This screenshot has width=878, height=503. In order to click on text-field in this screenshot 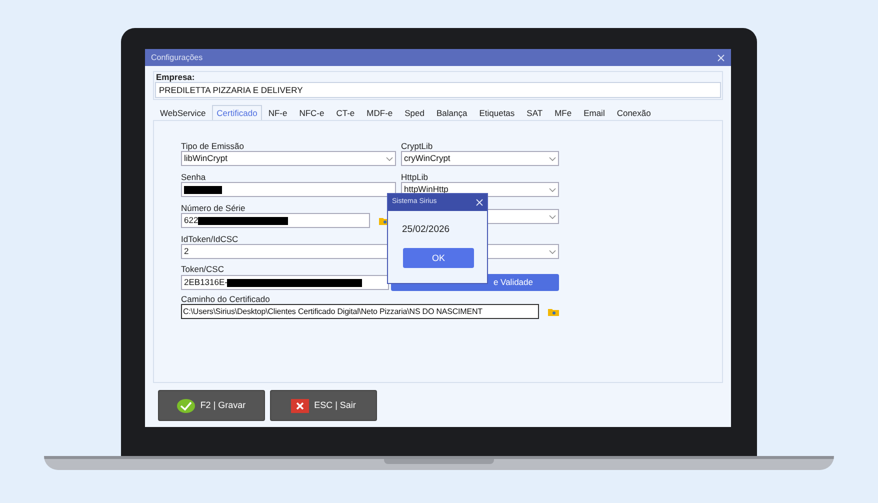, I will do `click(288, 189)`.